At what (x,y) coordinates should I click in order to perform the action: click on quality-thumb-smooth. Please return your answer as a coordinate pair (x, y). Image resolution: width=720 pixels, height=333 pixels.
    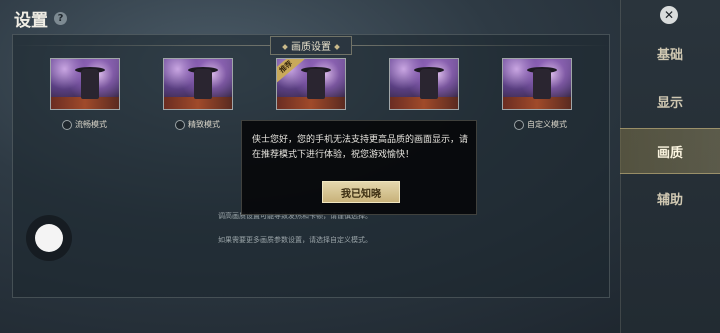
    Looking at the image, I should click on (85, 84).